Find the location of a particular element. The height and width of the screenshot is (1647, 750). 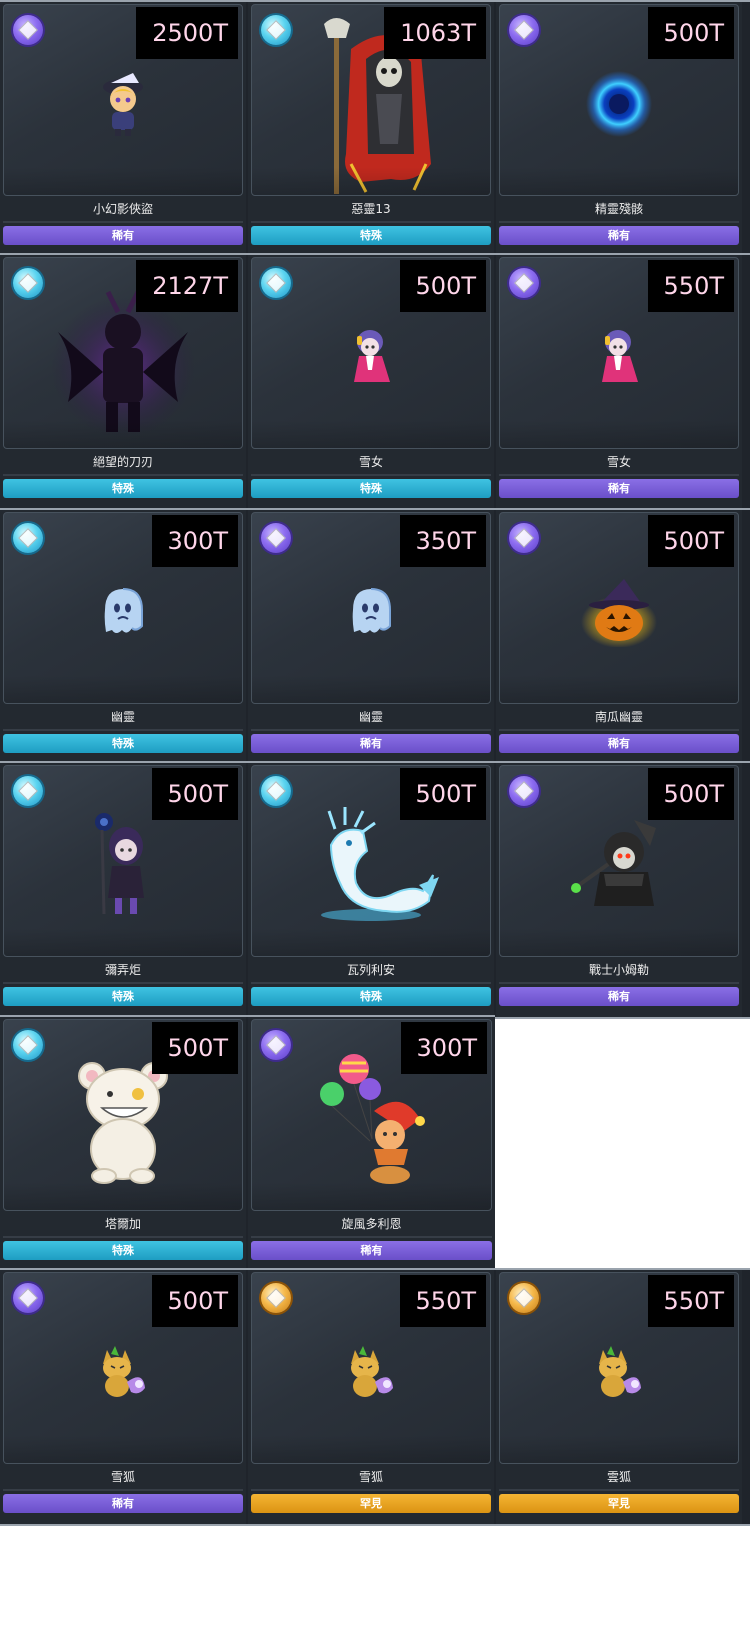

price-tag: 300T is located at coordinates (194, 541).